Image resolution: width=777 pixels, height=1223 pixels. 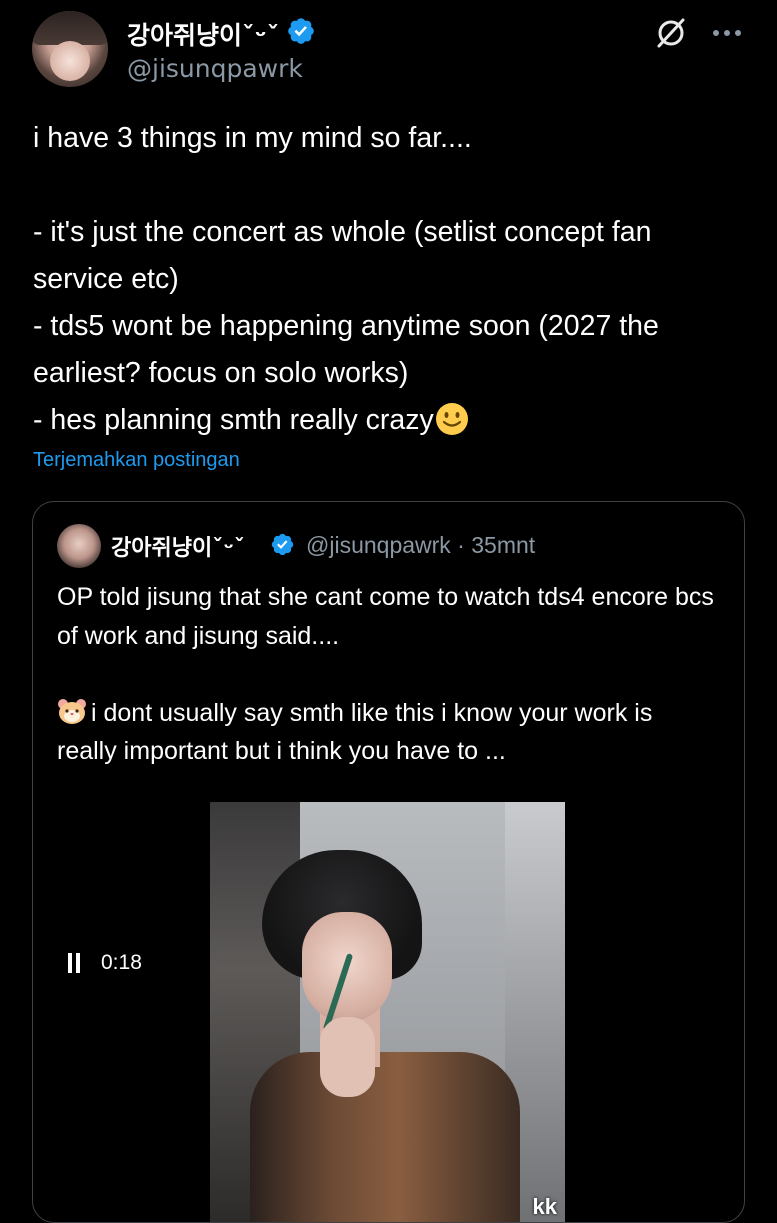 I want to click on author-display-name: 강아쥐냥이ˇᵕˇ, so click(x=203, y=34).